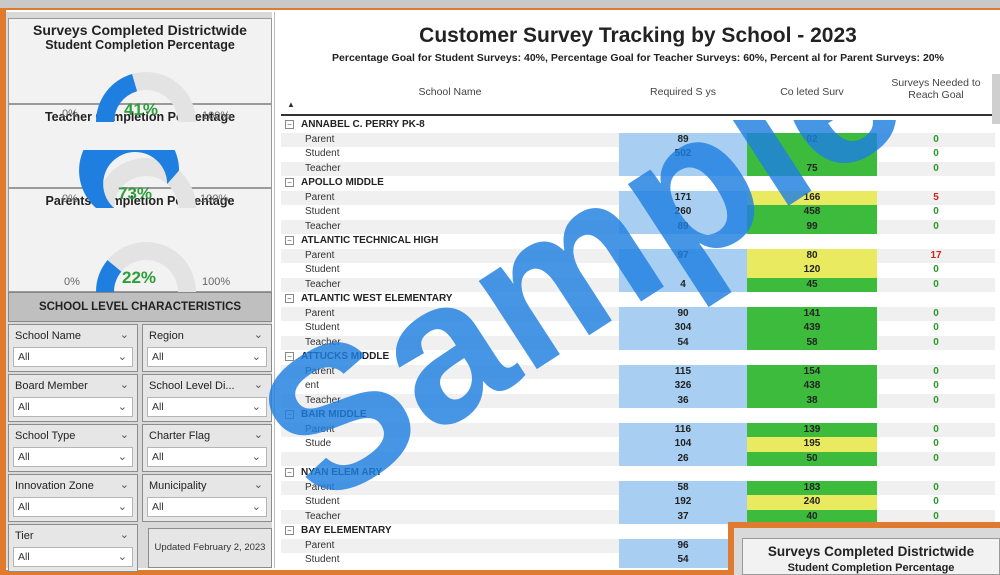 The height and width of the screenshot is (575, 1000). I want to click on table-row: Parent 115 154 0, so click(638, 371).